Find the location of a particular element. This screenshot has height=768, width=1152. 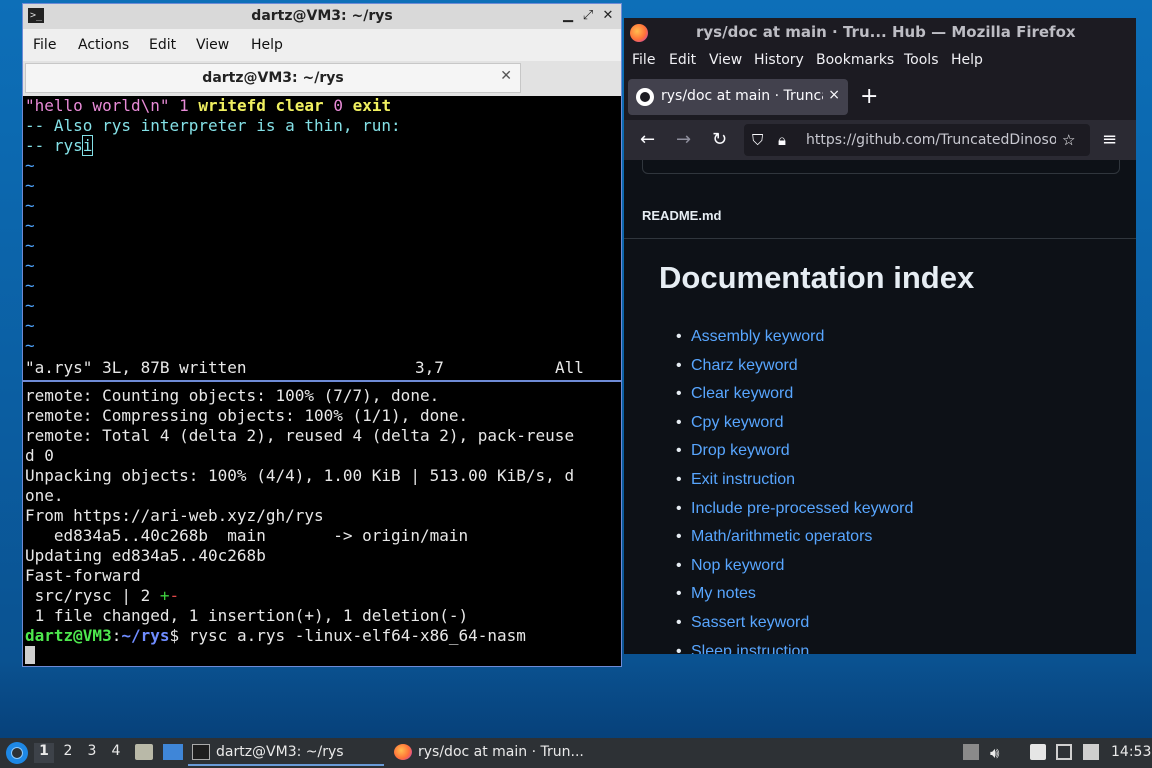

menu-history: History is located at coordinates (779, 60).